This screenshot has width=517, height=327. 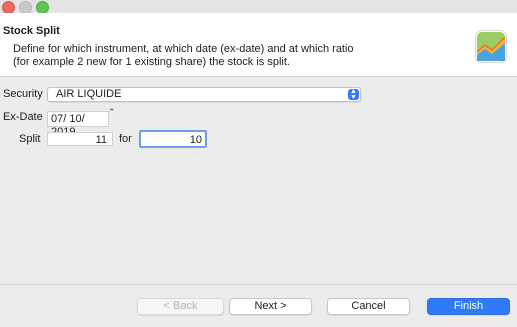 I want to click on security-label: Security, so click(x=23, y=94).